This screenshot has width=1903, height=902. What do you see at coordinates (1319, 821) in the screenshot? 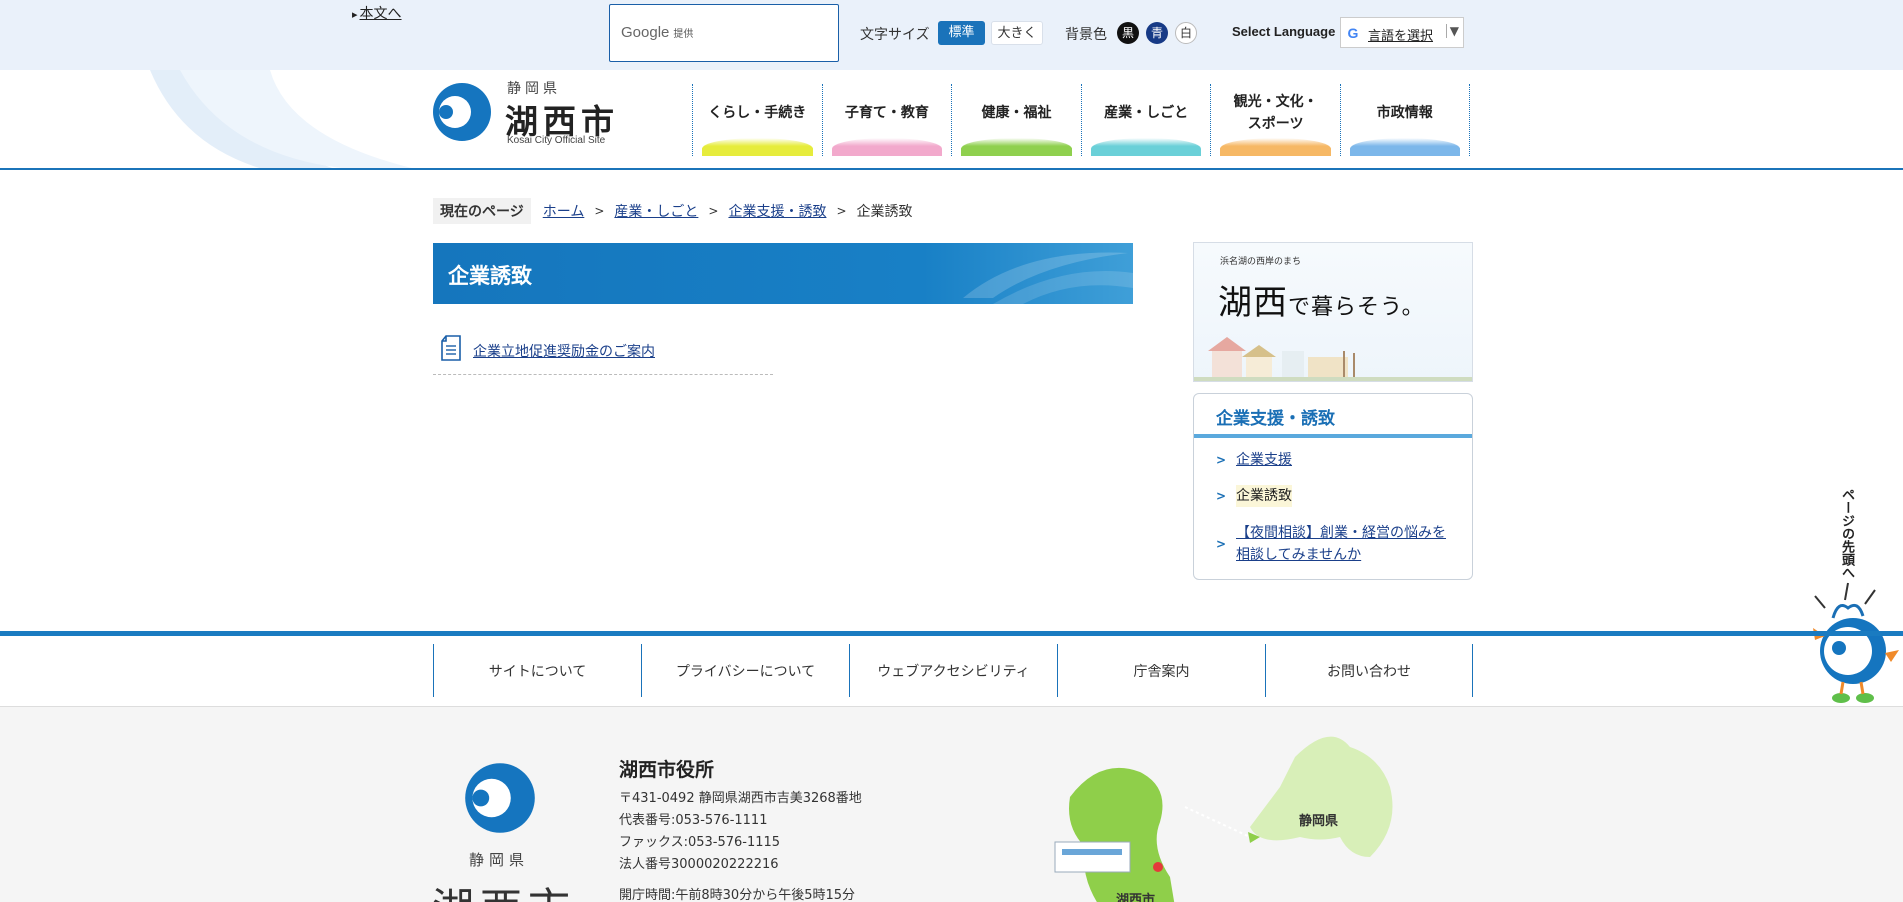
I see `map-prefecture-label: 静岡県` at bounding box center [1319, 821].